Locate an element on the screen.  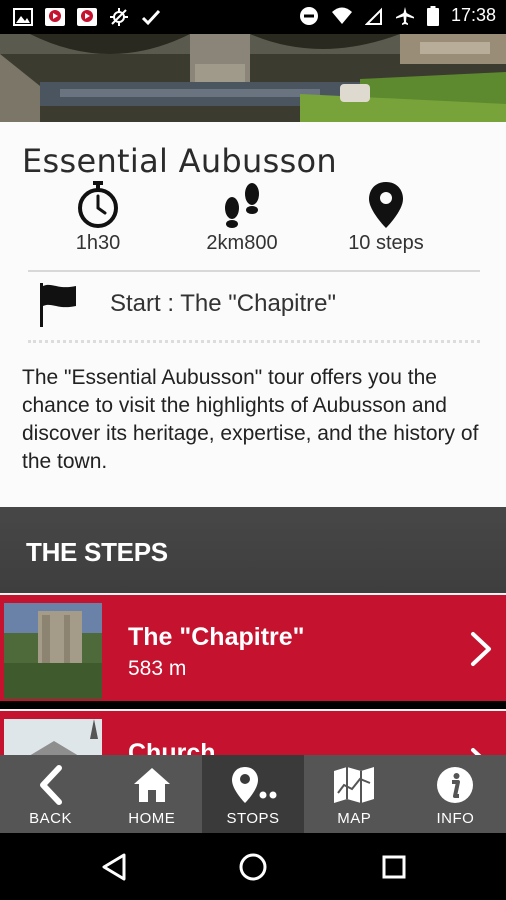
notification-icons is located at coordinates (87, 17).